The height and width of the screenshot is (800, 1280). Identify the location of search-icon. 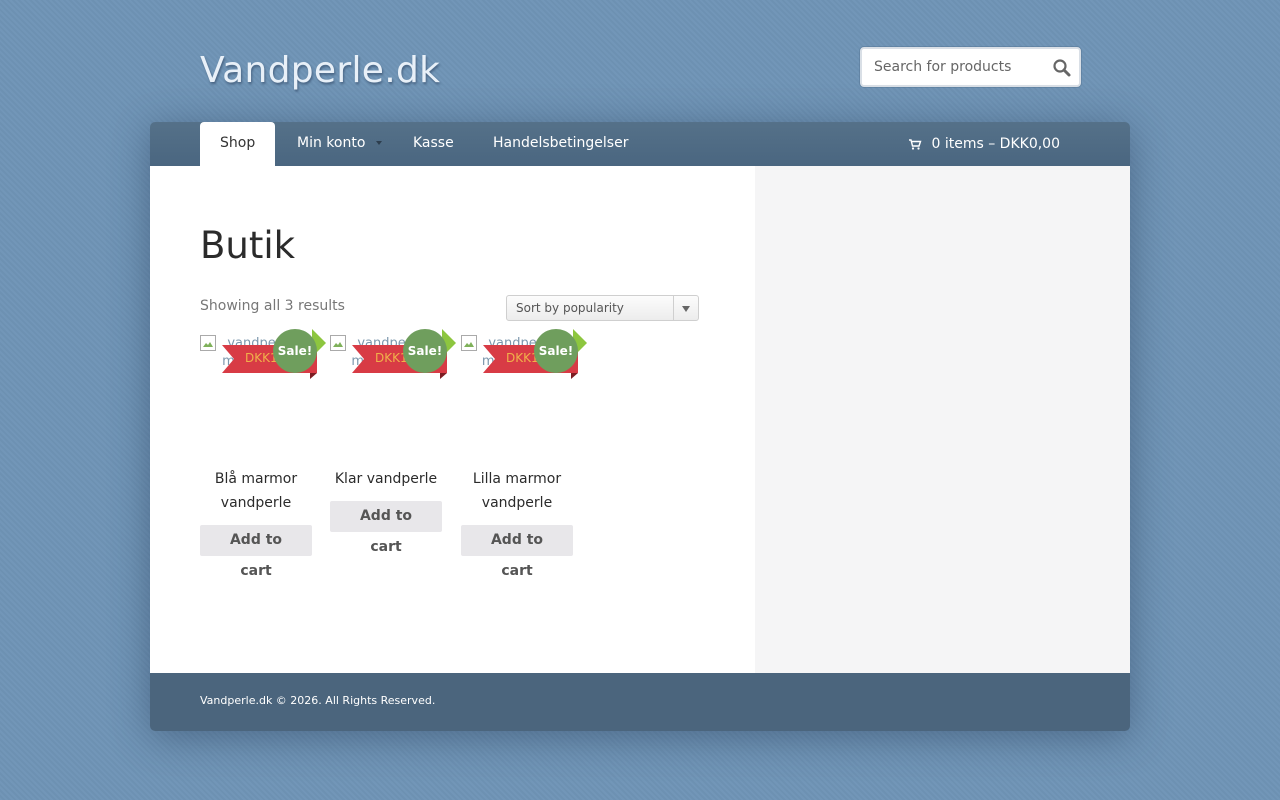
(1062, 68).